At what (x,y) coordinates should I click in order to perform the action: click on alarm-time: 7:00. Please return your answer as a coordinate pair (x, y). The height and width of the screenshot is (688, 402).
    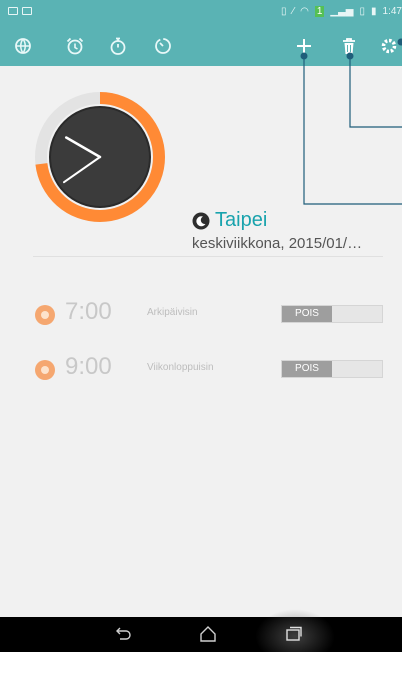
    Looking at the image, I should click on (88, 311).